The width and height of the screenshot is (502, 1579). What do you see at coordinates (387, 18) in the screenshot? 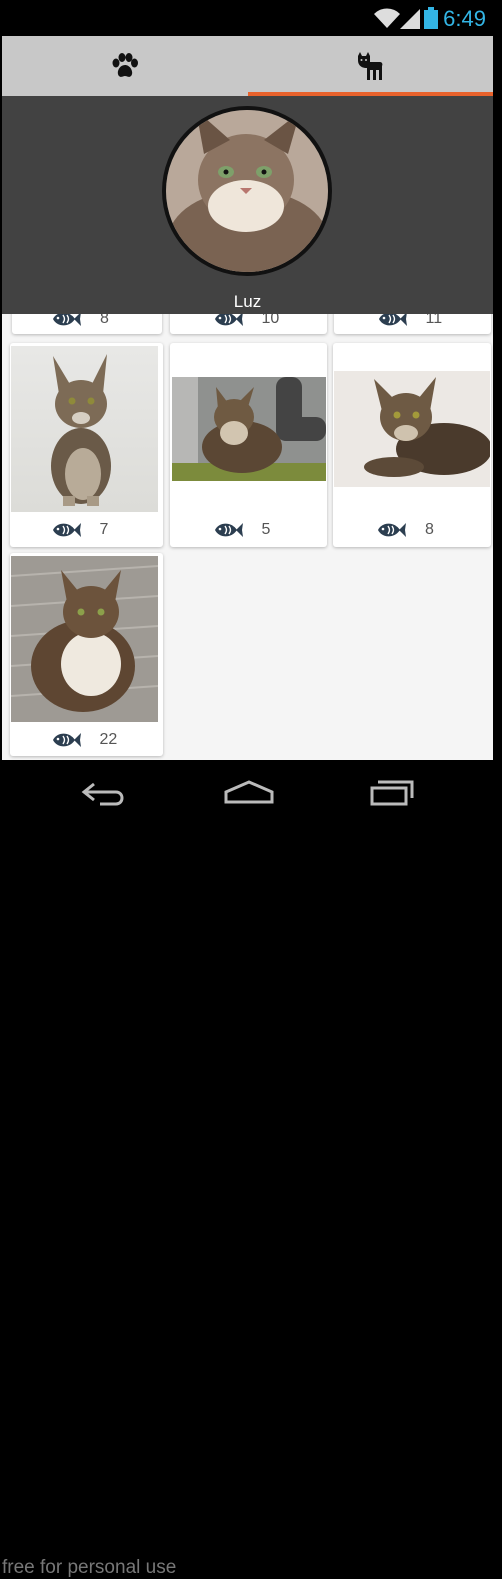
I see `wifi-icon` at bounding box center [387, 18].